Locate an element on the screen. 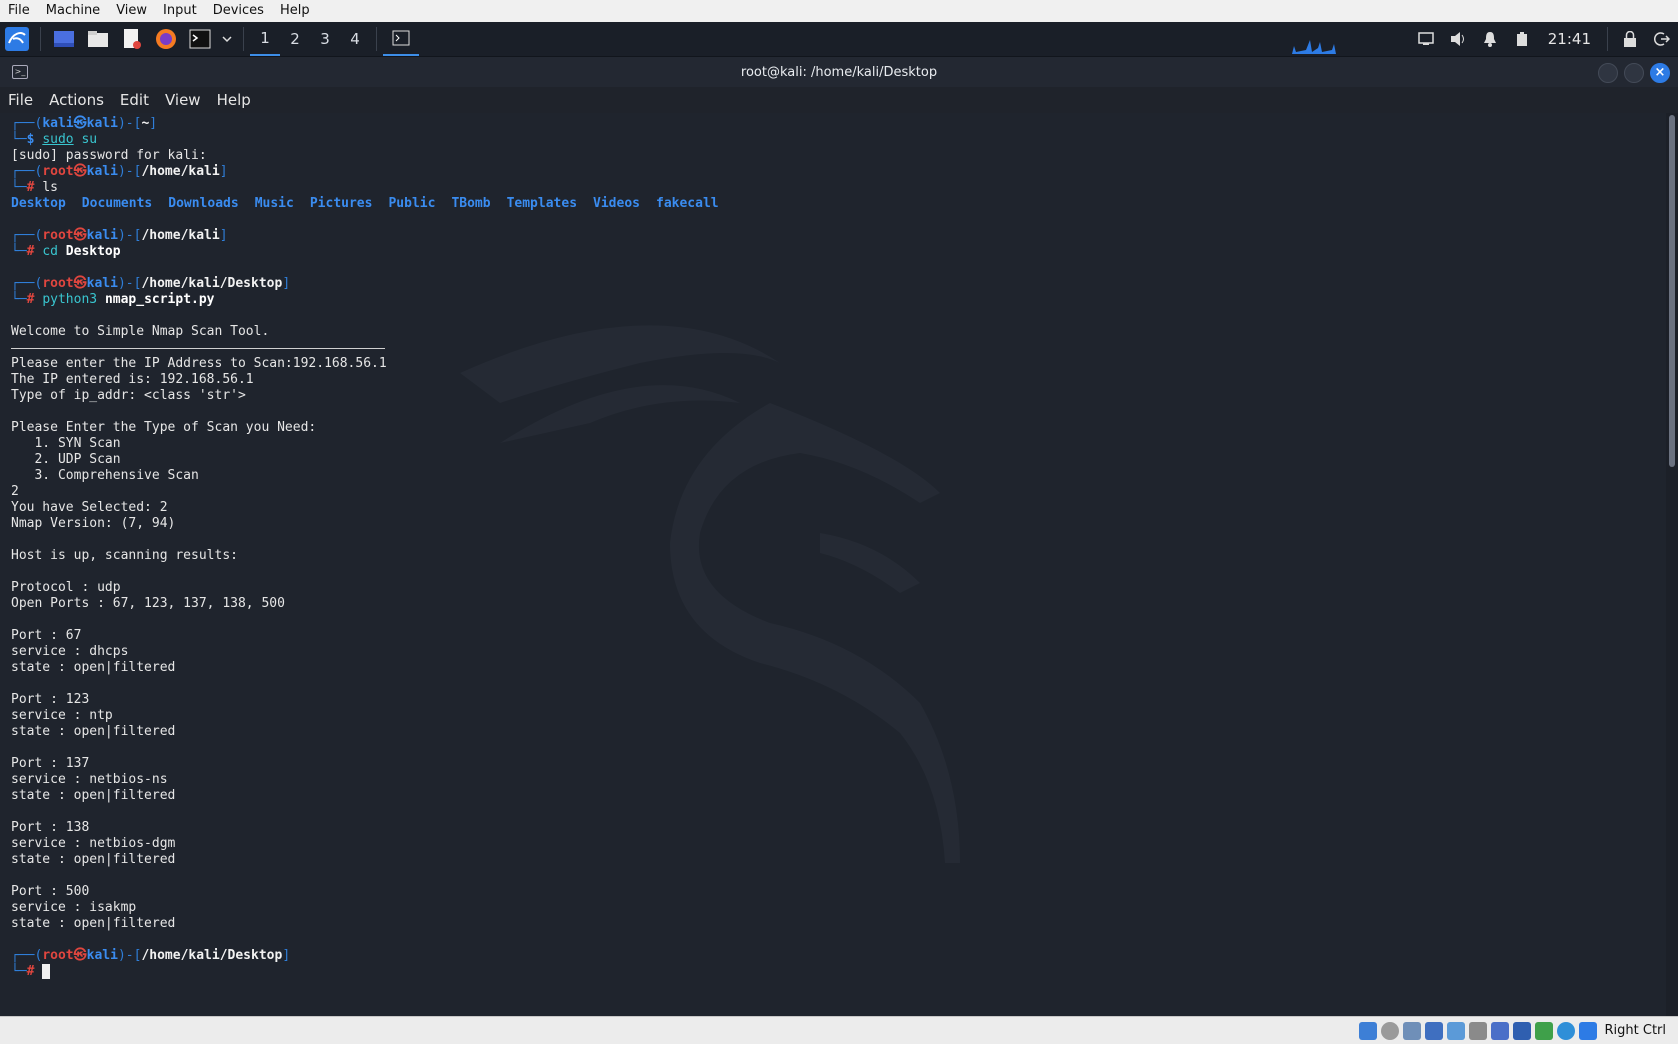 The image size is (1678, 1044). optical-drive-icon is located at coordinates (1390, 1031).